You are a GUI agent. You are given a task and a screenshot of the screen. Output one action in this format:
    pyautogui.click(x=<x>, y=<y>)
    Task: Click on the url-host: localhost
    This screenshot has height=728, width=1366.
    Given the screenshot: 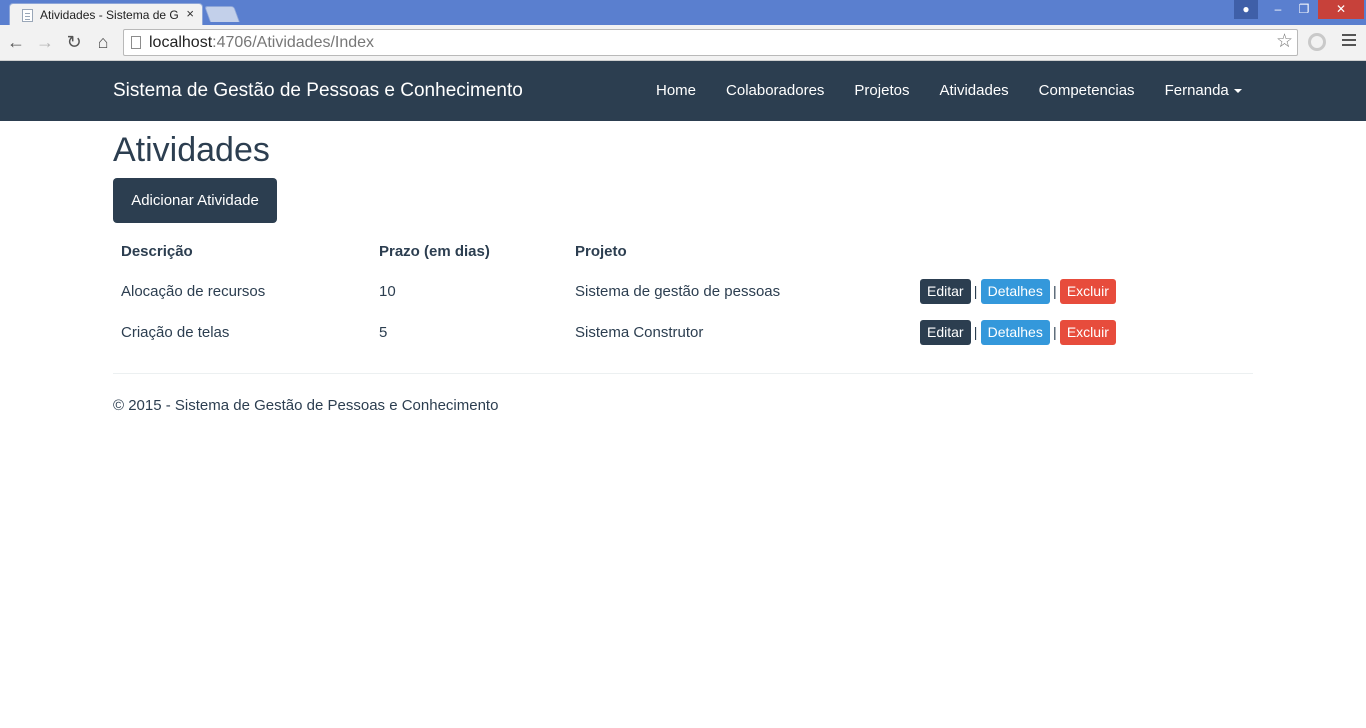 What is the action you would take?
    pyautogui.click(x=181, y=42)
    